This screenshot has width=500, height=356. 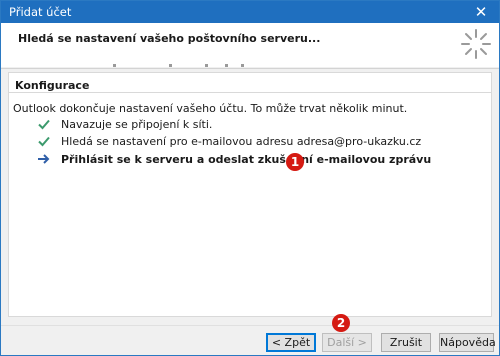 What do you see at coordinates (44, 159) in the screenshot?
I see `arrow-right-icon` at bounding box center [44, 159].